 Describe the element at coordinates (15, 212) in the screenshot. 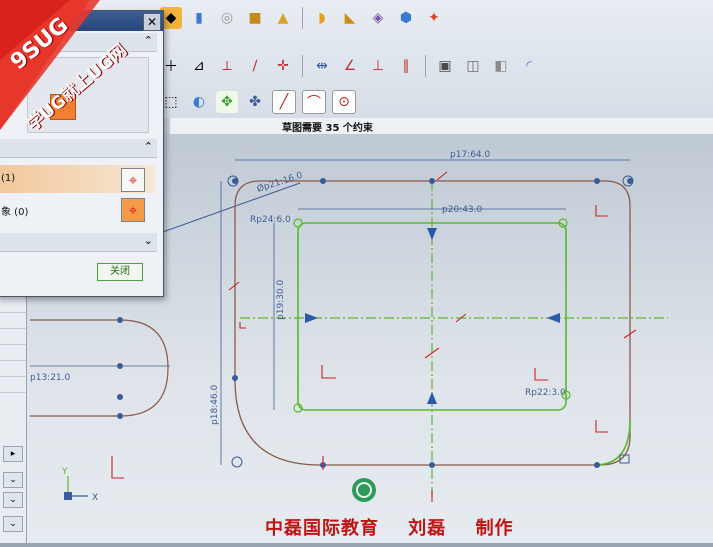

I see `select-row-label: 象 (0)` at that location.